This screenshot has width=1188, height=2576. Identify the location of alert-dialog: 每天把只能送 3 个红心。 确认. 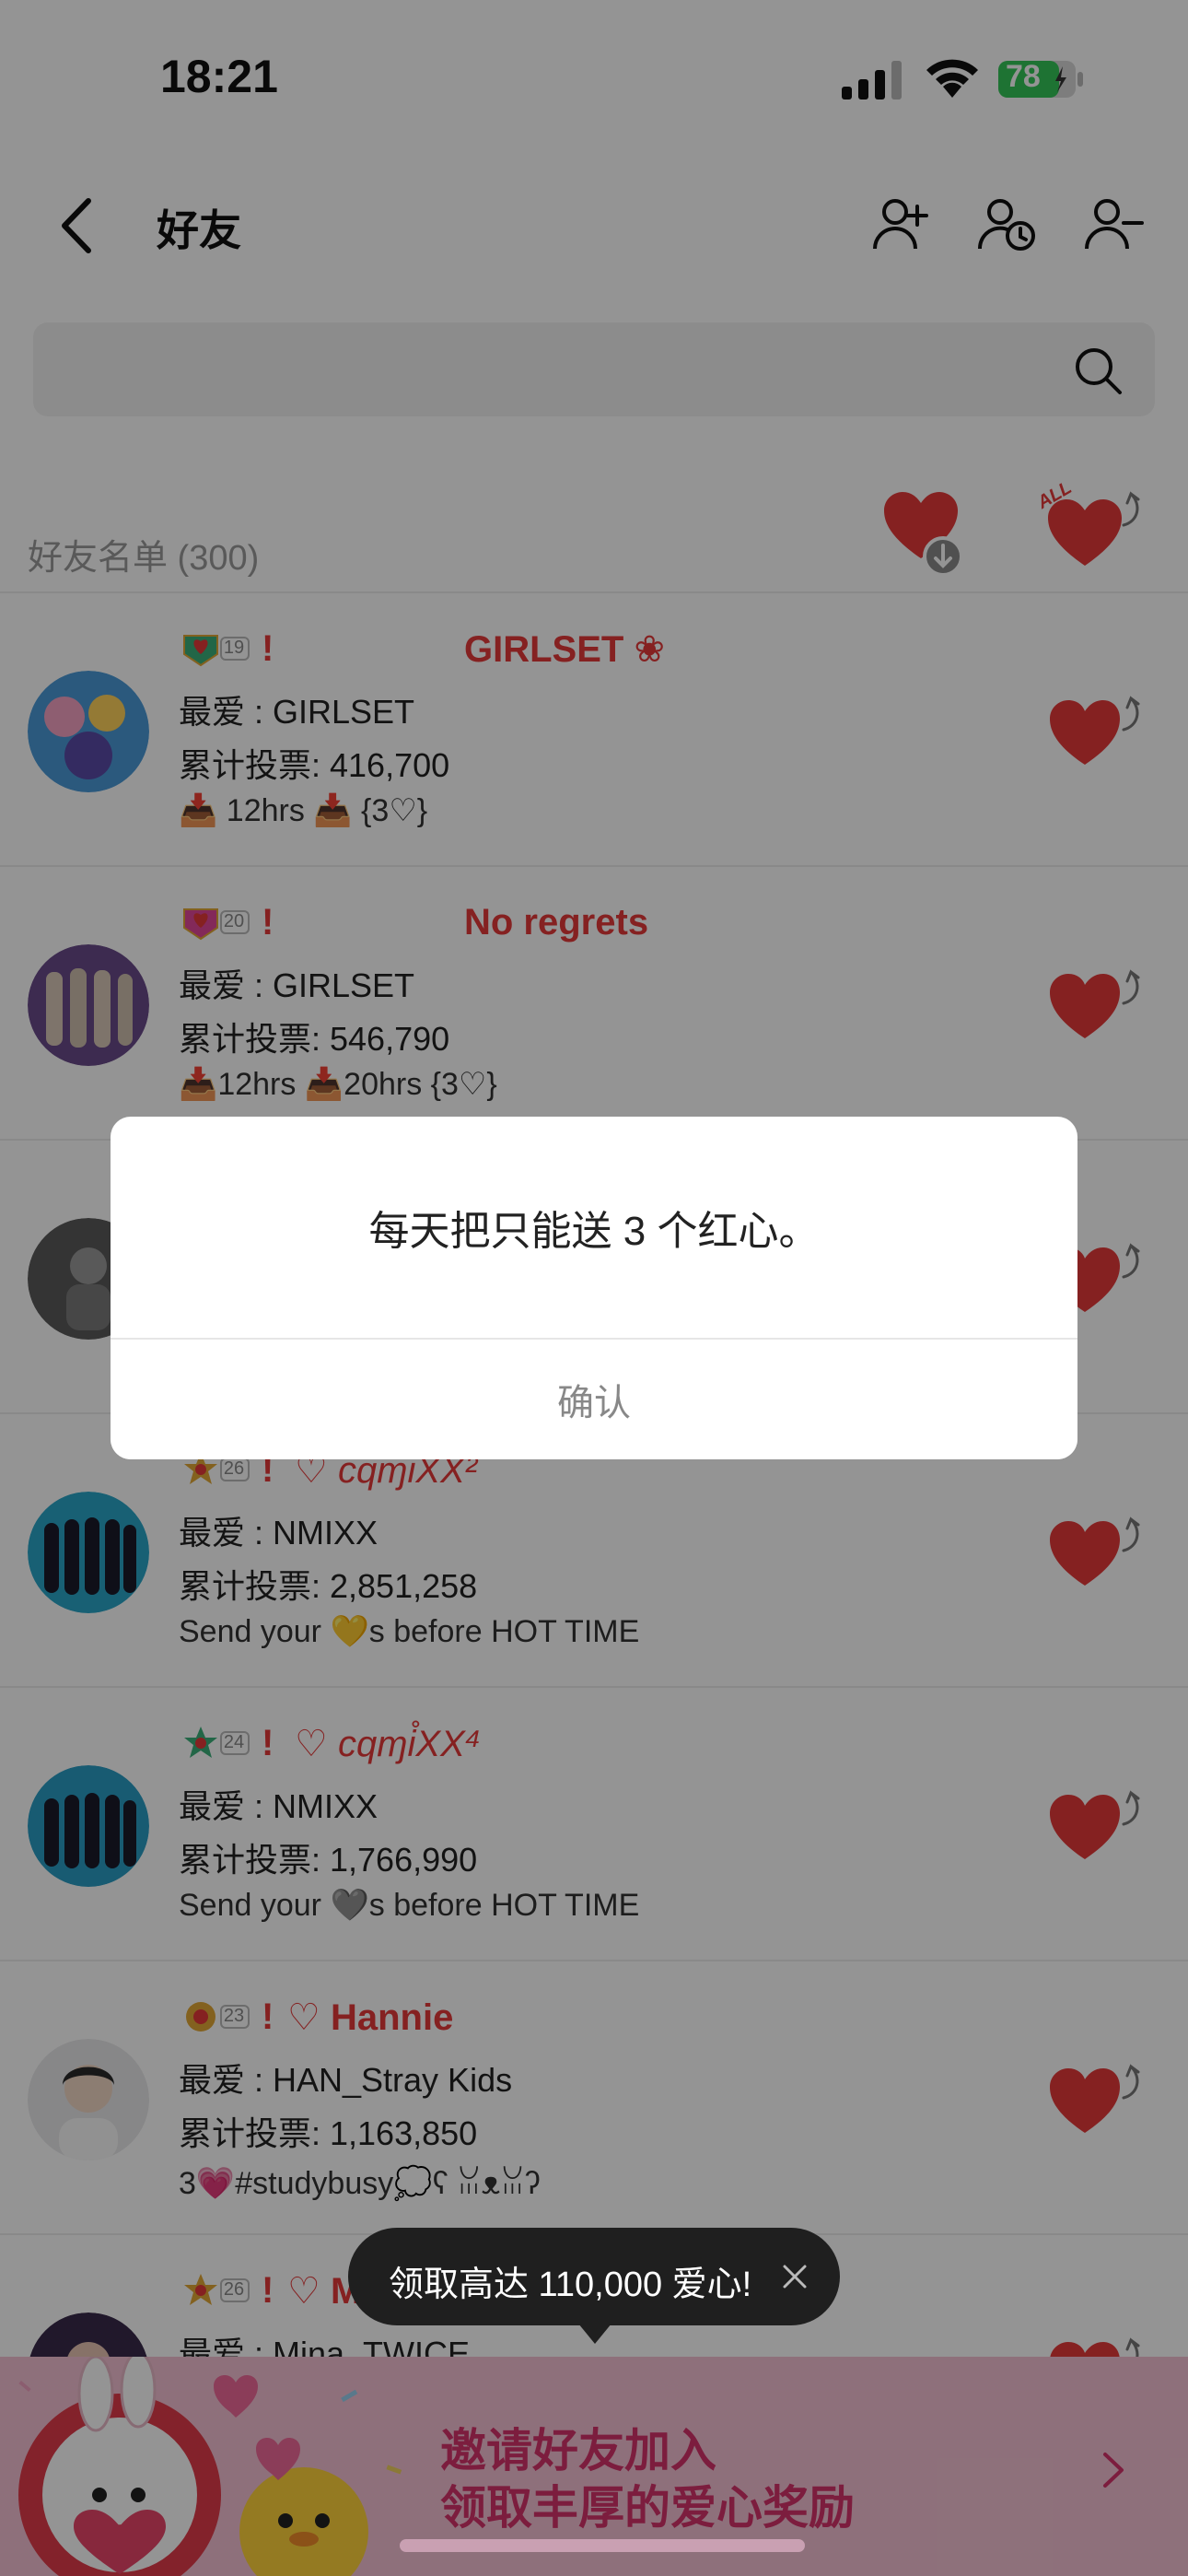
(594, 1288).